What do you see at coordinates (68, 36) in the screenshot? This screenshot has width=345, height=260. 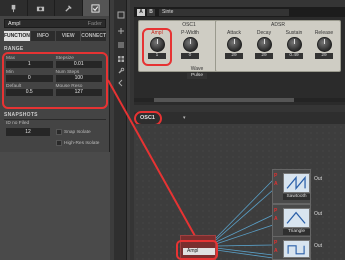 I see `tab-view: VIEW` at bounding box center [68, 36].